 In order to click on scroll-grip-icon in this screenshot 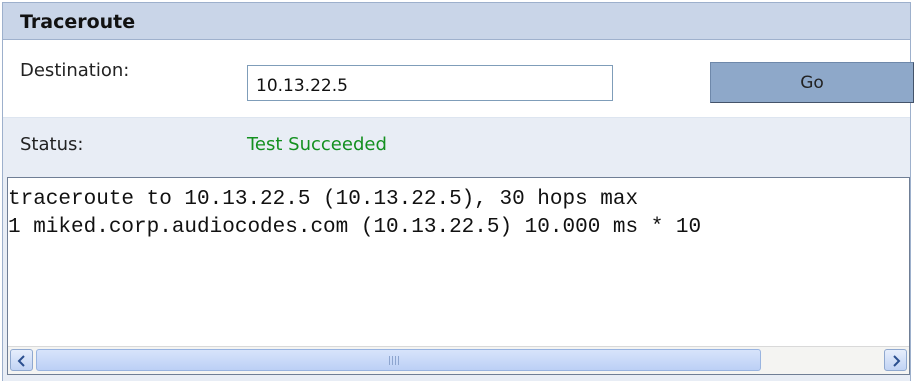, I will do `click(394, 360)`.